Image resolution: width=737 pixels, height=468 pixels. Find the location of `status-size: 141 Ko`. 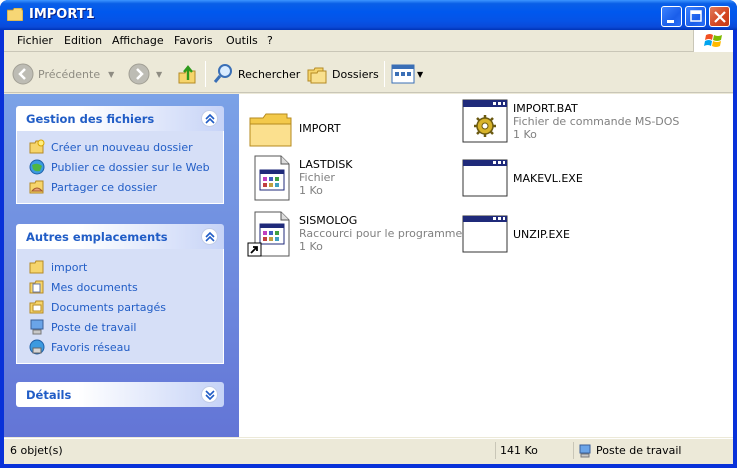

status-size: 141 Ko is located at coordinates (535, 450).